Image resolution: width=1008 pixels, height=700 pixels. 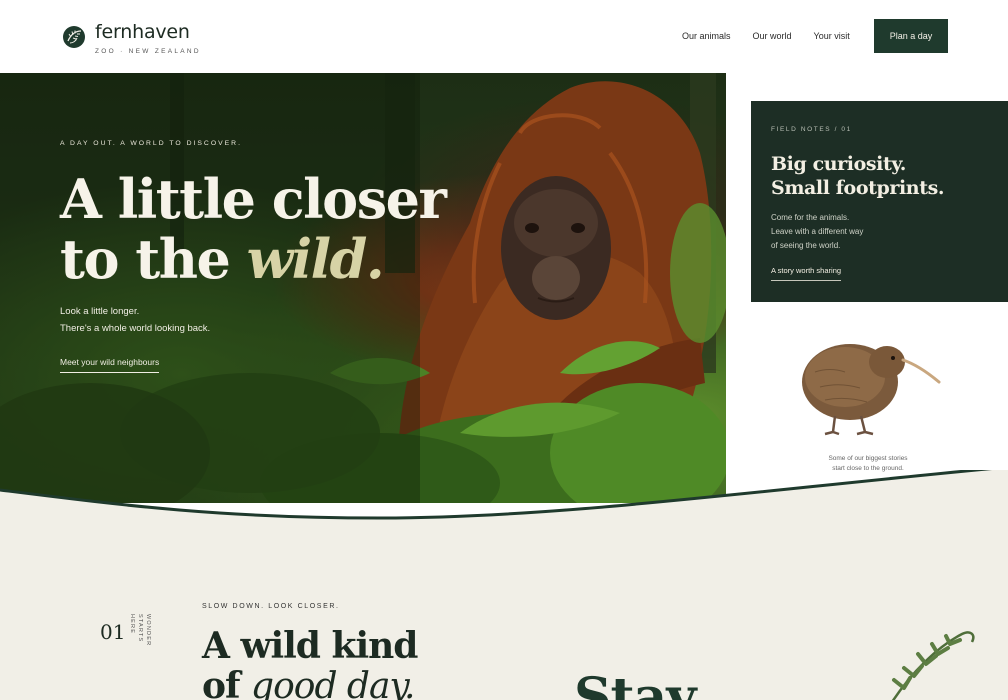 I want to click on kiwi-bird-image, so click(x=871, y=390).